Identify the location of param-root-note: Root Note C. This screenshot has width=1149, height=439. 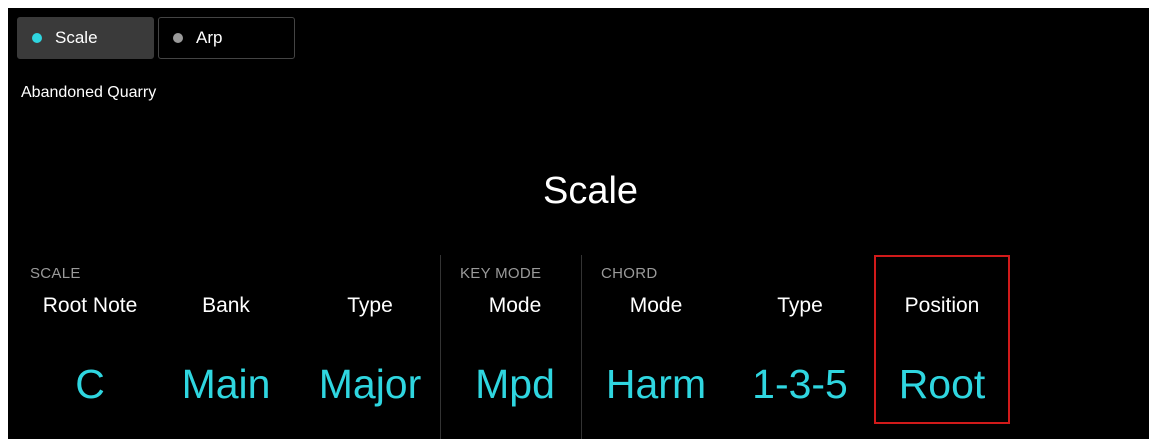
(90, 366).